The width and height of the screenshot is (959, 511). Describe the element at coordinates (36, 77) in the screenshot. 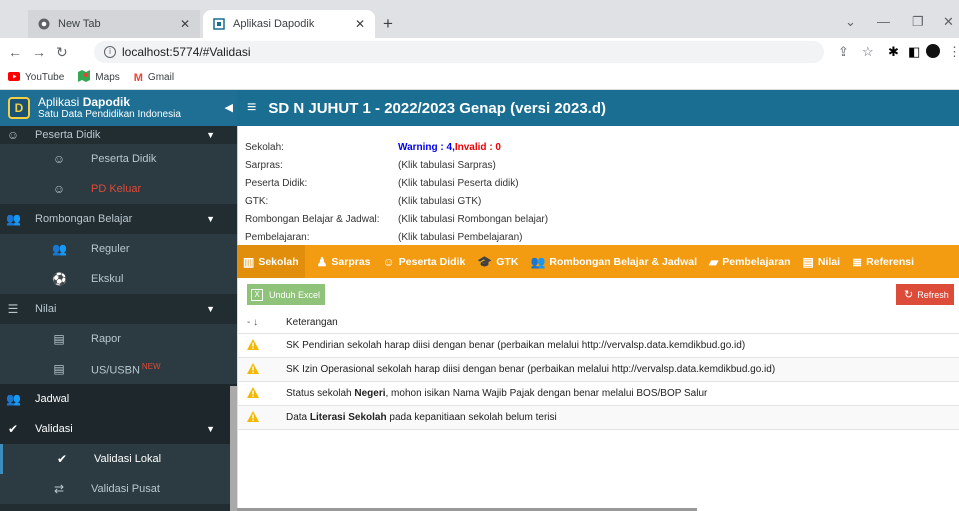

I see `bookmark-youtube: YouTube` at that location.